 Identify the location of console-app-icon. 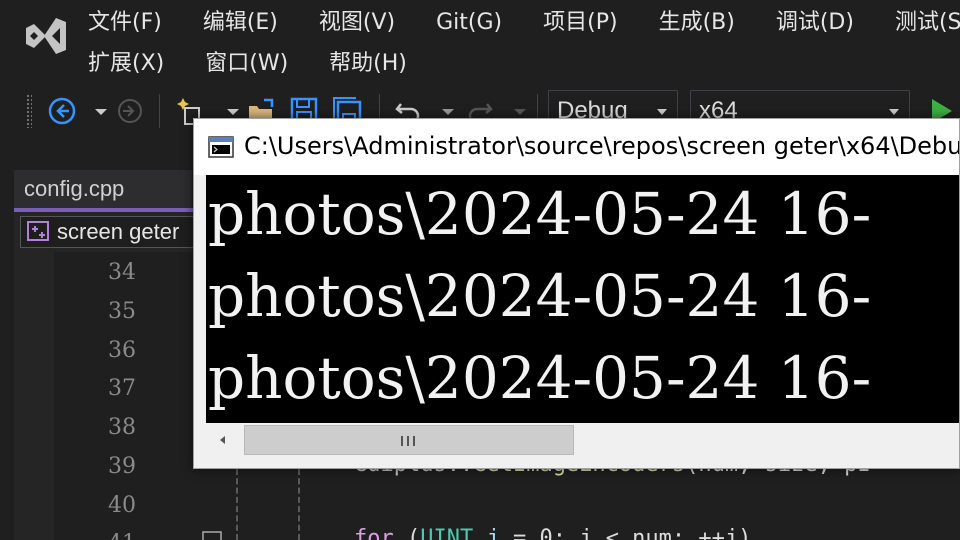
(221, 147).